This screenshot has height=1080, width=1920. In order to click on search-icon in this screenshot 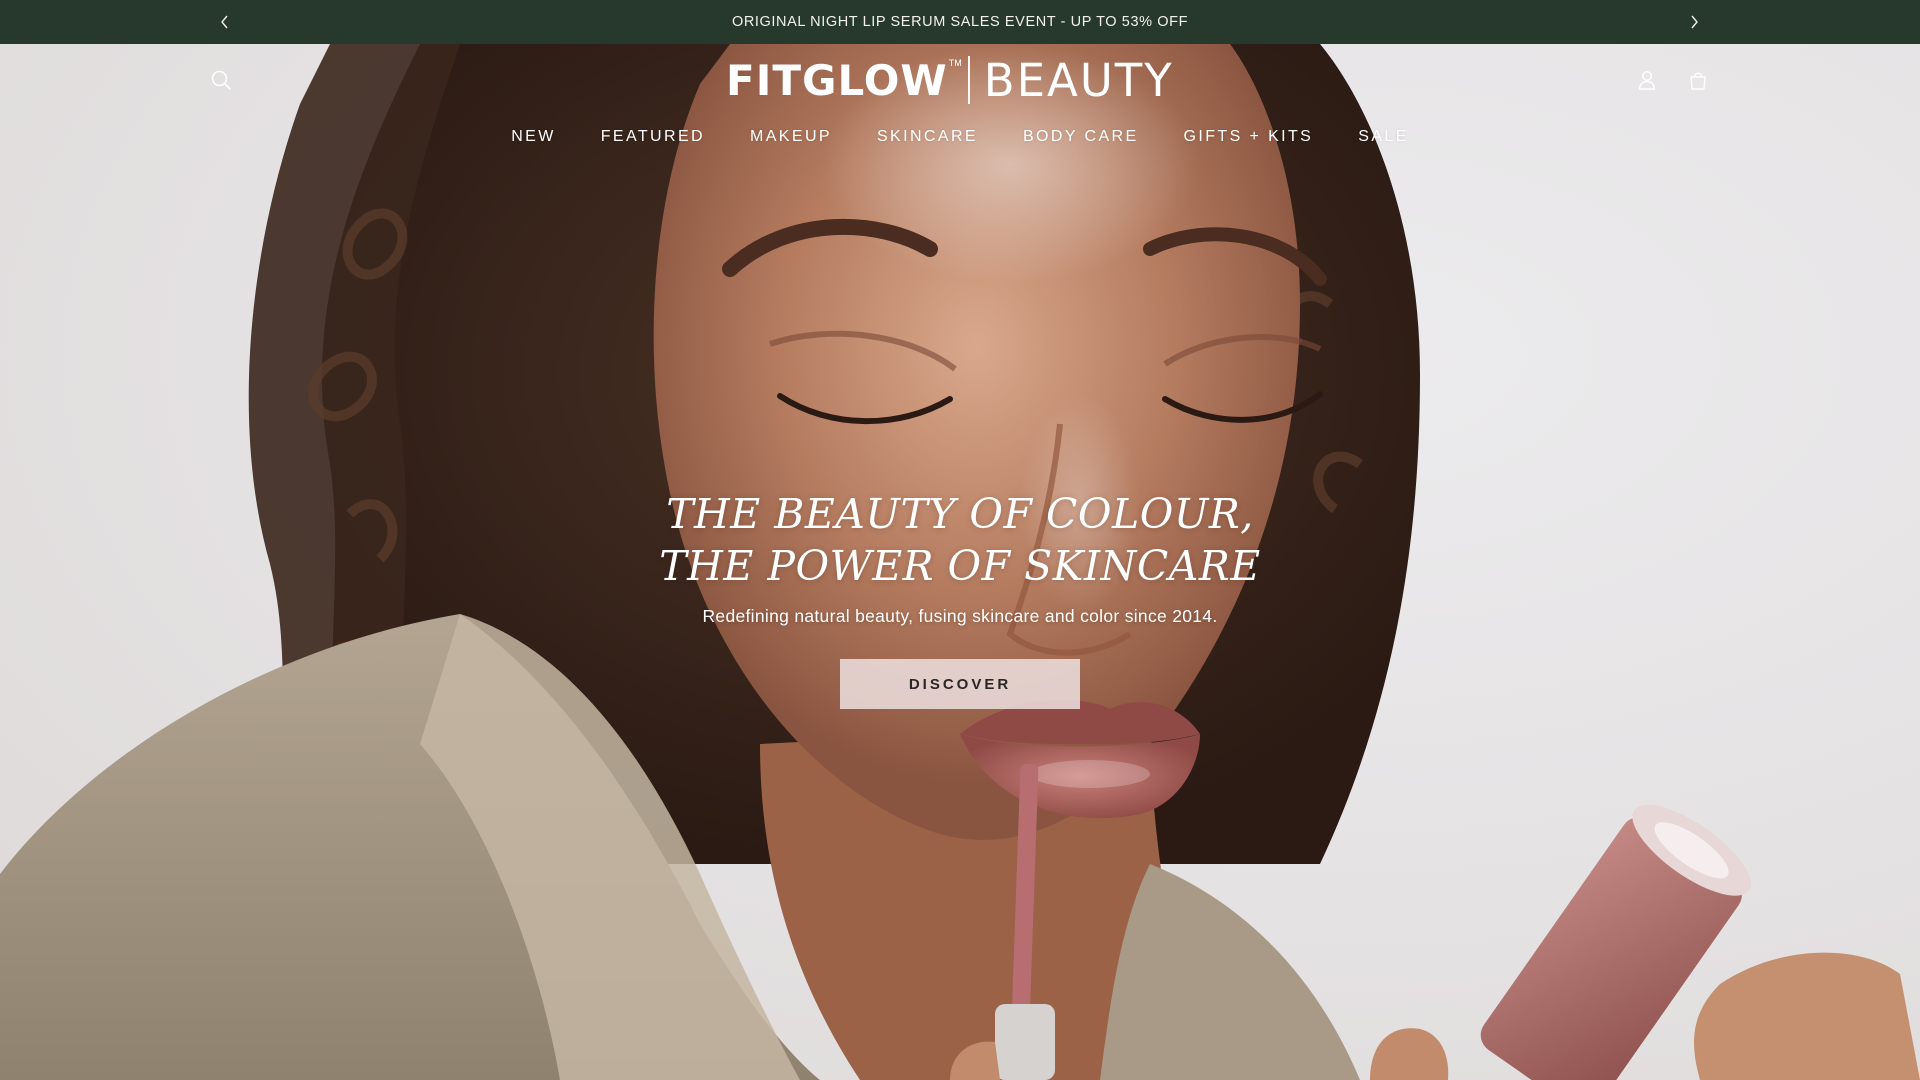, I will do `click(221, 80)`.